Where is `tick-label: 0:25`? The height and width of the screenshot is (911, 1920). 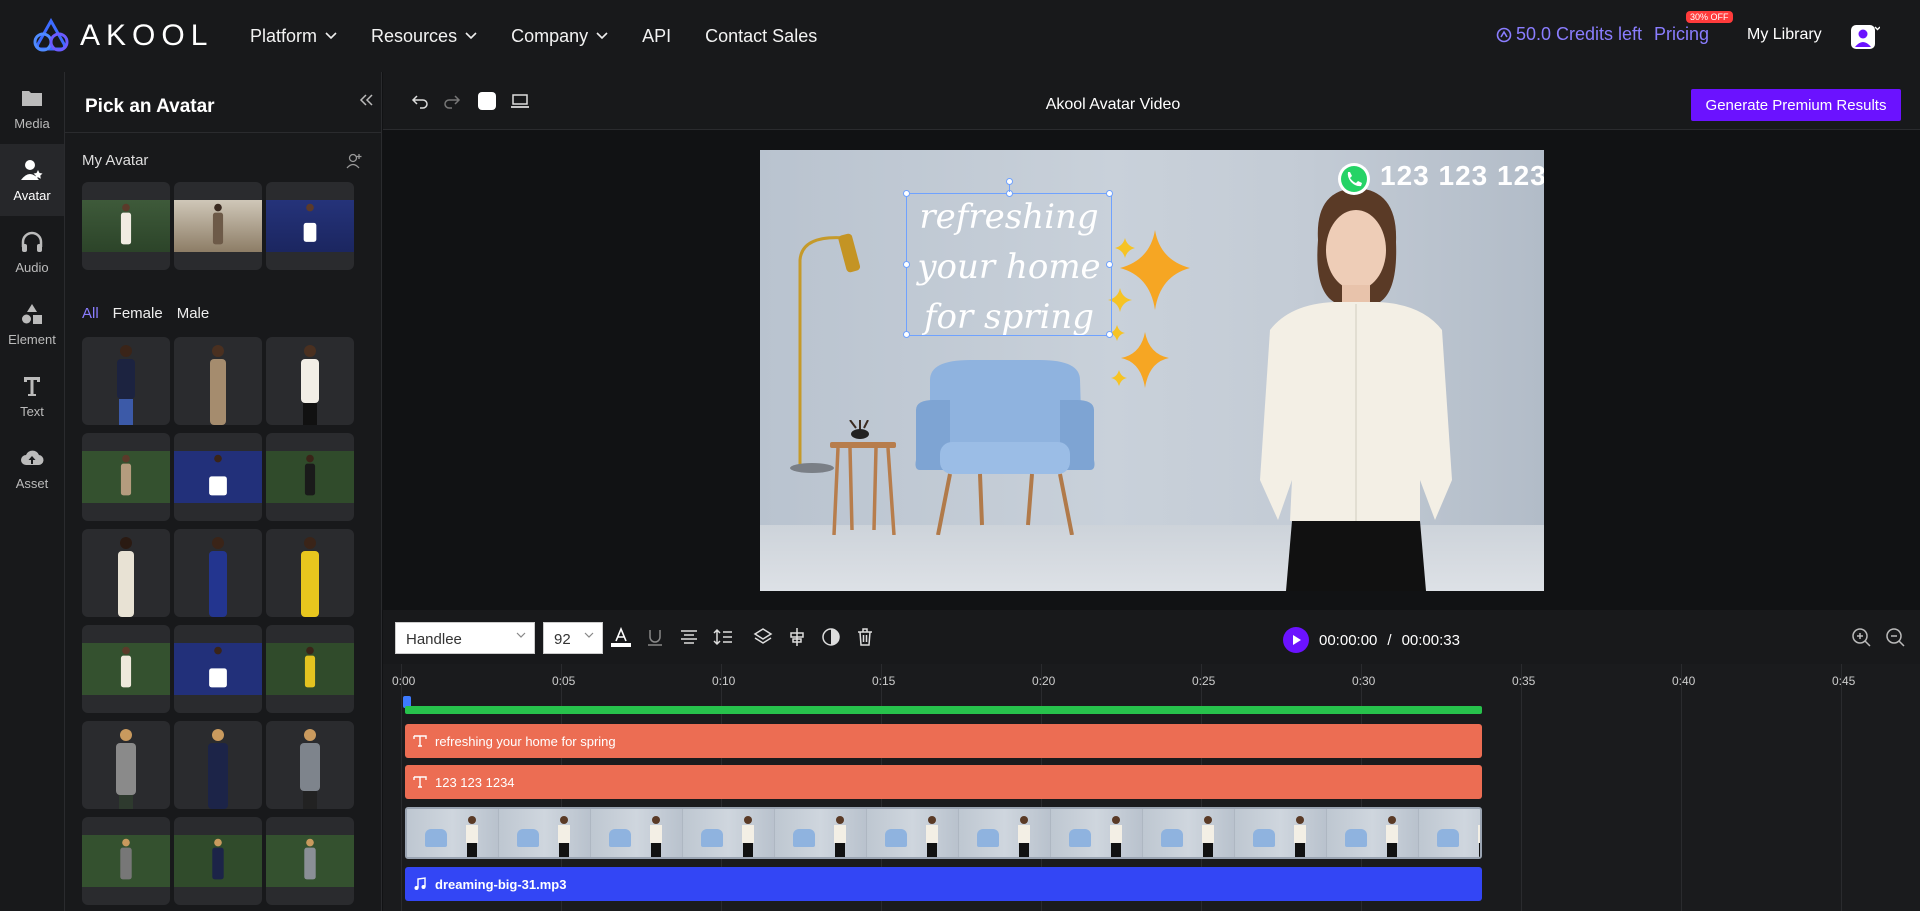
tick-label: 0:25 is located at coordinates (1204, 681).